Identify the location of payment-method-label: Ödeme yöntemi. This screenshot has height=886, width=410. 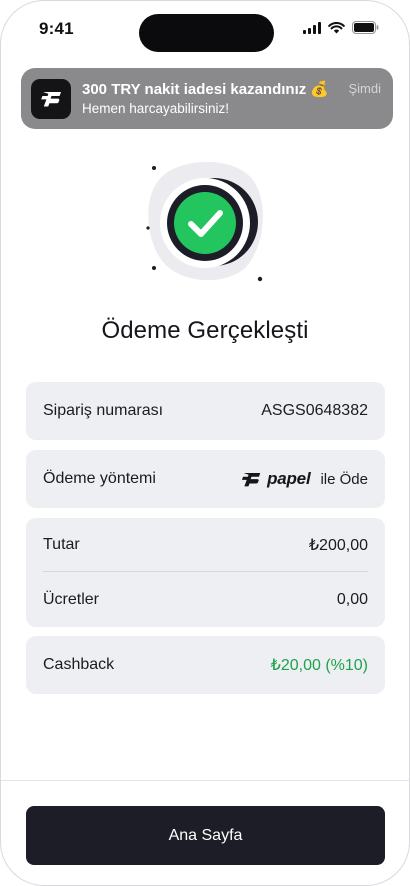
(99, 478).